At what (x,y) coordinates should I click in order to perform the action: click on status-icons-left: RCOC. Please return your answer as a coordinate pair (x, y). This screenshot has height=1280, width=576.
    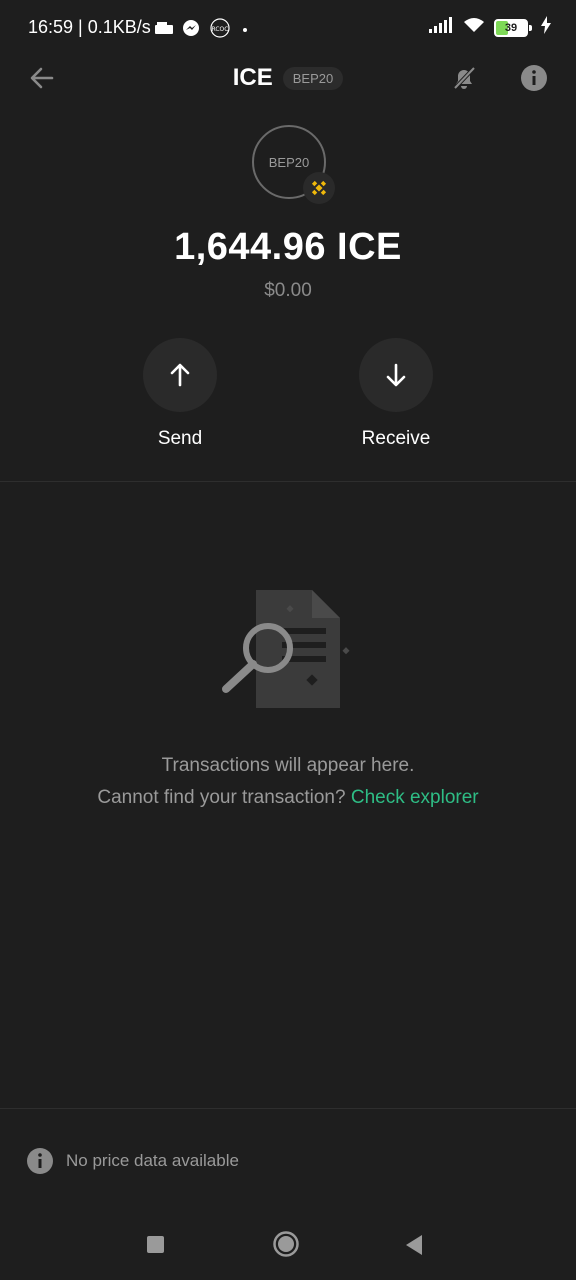
    Looking at the image, I should click on (202, 30).